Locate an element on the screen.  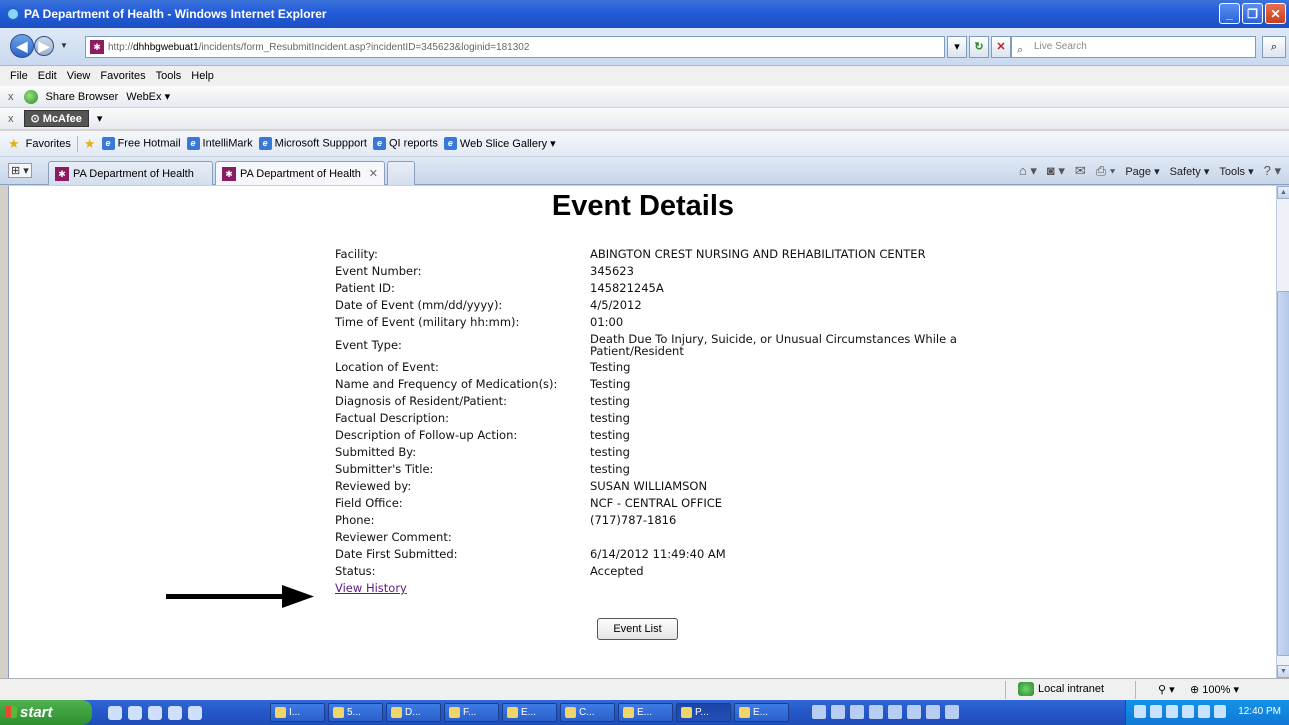
field-row: Reviewed by: SUSAN WILLIAMSON is located at coordinates (660, 486).